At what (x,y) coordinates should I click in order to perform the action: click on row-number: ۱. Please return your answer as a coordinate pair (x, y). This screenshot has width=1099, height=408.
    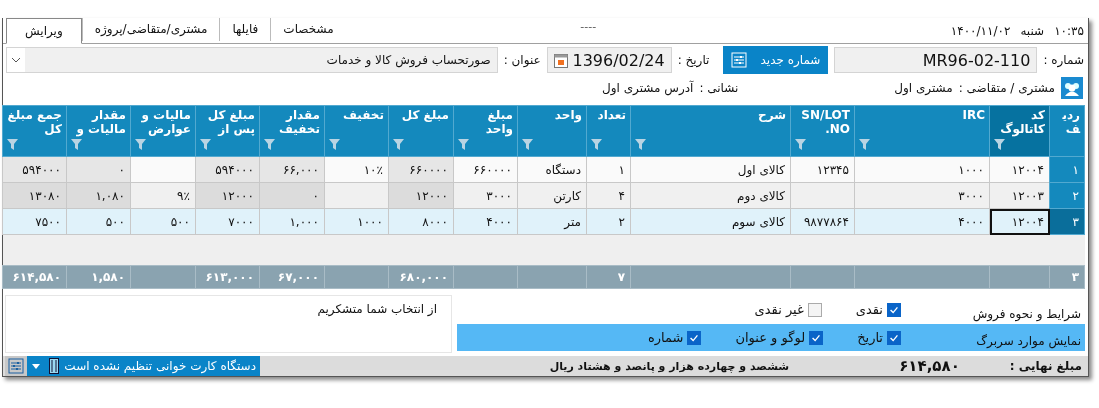
    Looking at the image, I should click on (1067, 169).